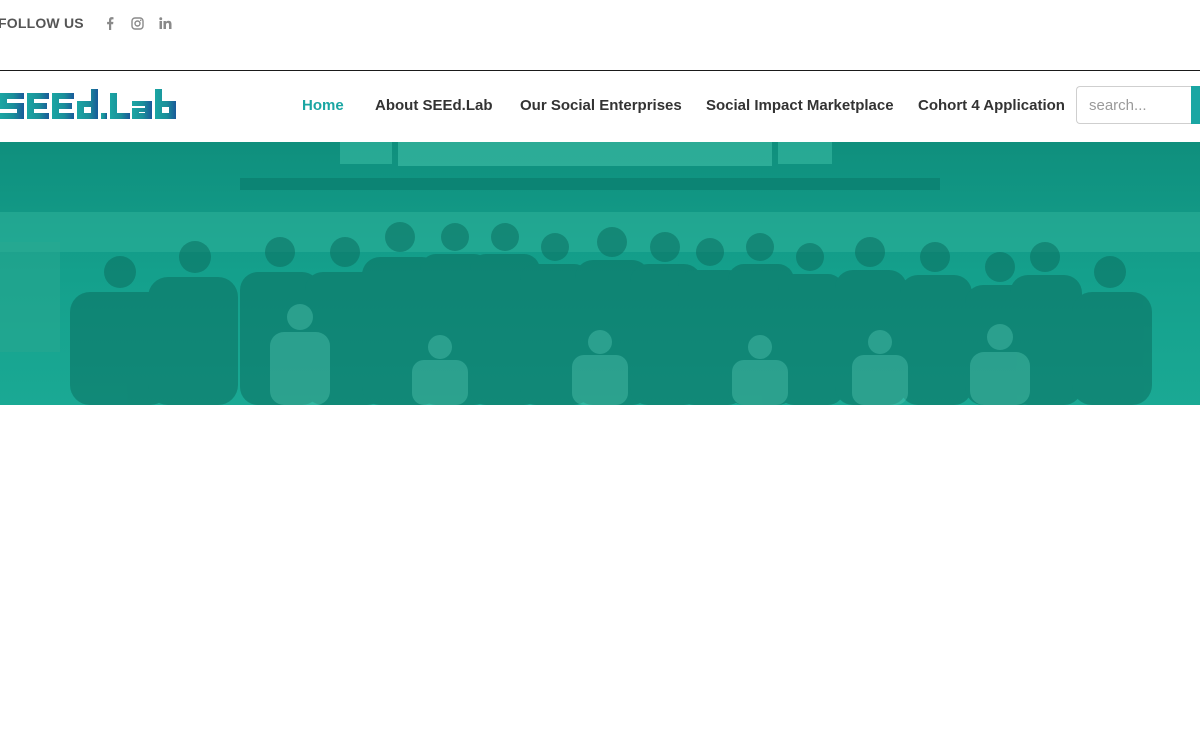  Describe the element at coordinates (434, 105) in the screenshot. I see `nav-about-seedlab: About SEEd.Lab` at that location.